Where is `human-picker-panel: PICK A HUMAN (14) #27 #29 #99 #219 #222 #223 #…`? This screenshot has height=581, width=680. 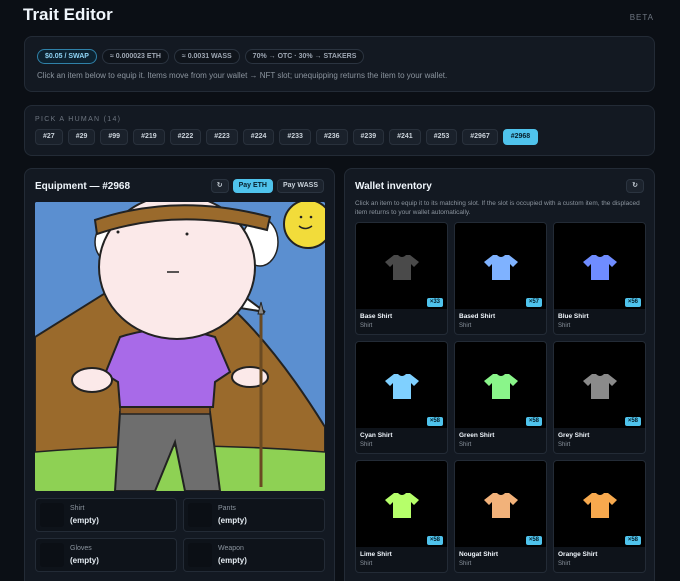
human-picker-panel: PICK A HUMAN (14) #27 #29 #99 #219 #222 #223 #… is located at coordinates (339, 130).